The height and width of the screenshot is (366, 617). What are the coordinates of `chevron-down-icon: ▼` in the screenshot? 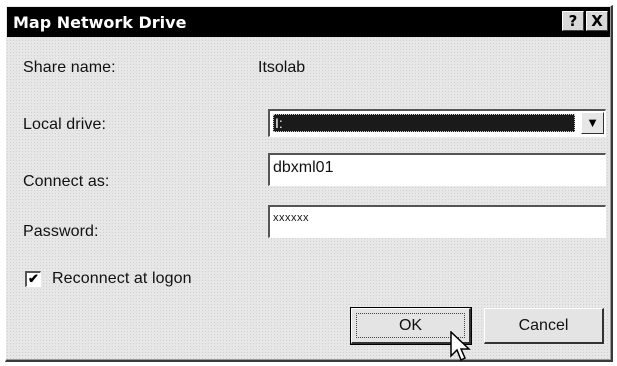 It's located at (592, 123).